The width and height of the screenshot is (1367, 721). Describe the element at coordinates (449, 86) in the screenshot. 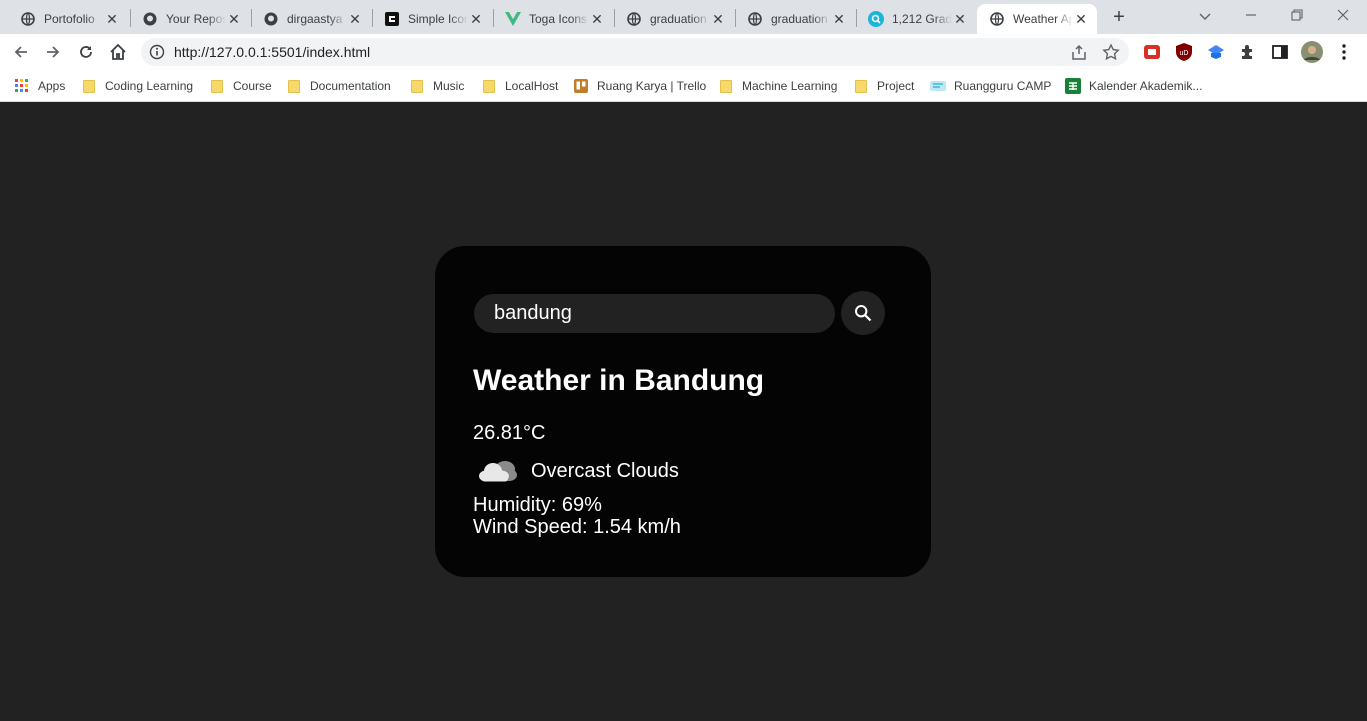

I see `bookmark-label: Music` at that location.